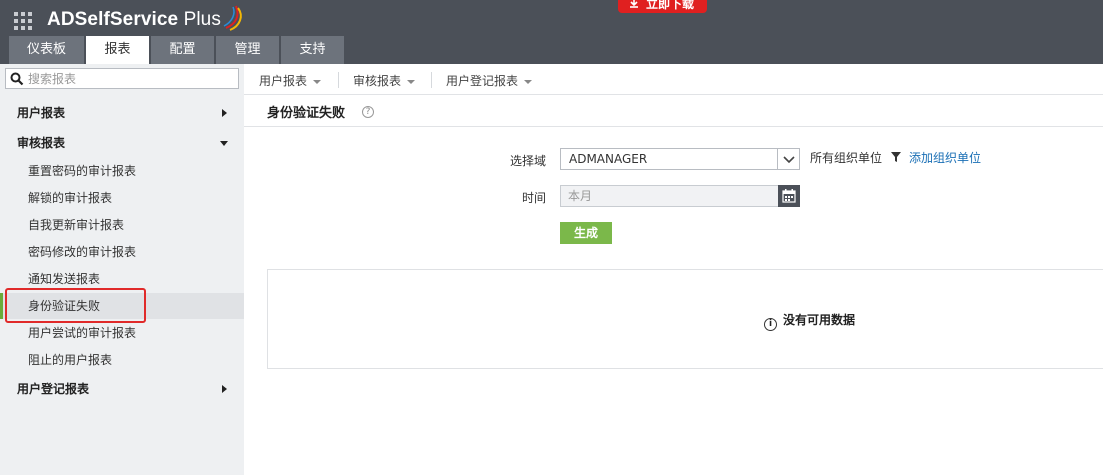 The width and height of the screenshot is (1103, 475). Describe the element at coordinates (306, 113) in the screenshot. I see `page-title: 身份验证失败` at that location.